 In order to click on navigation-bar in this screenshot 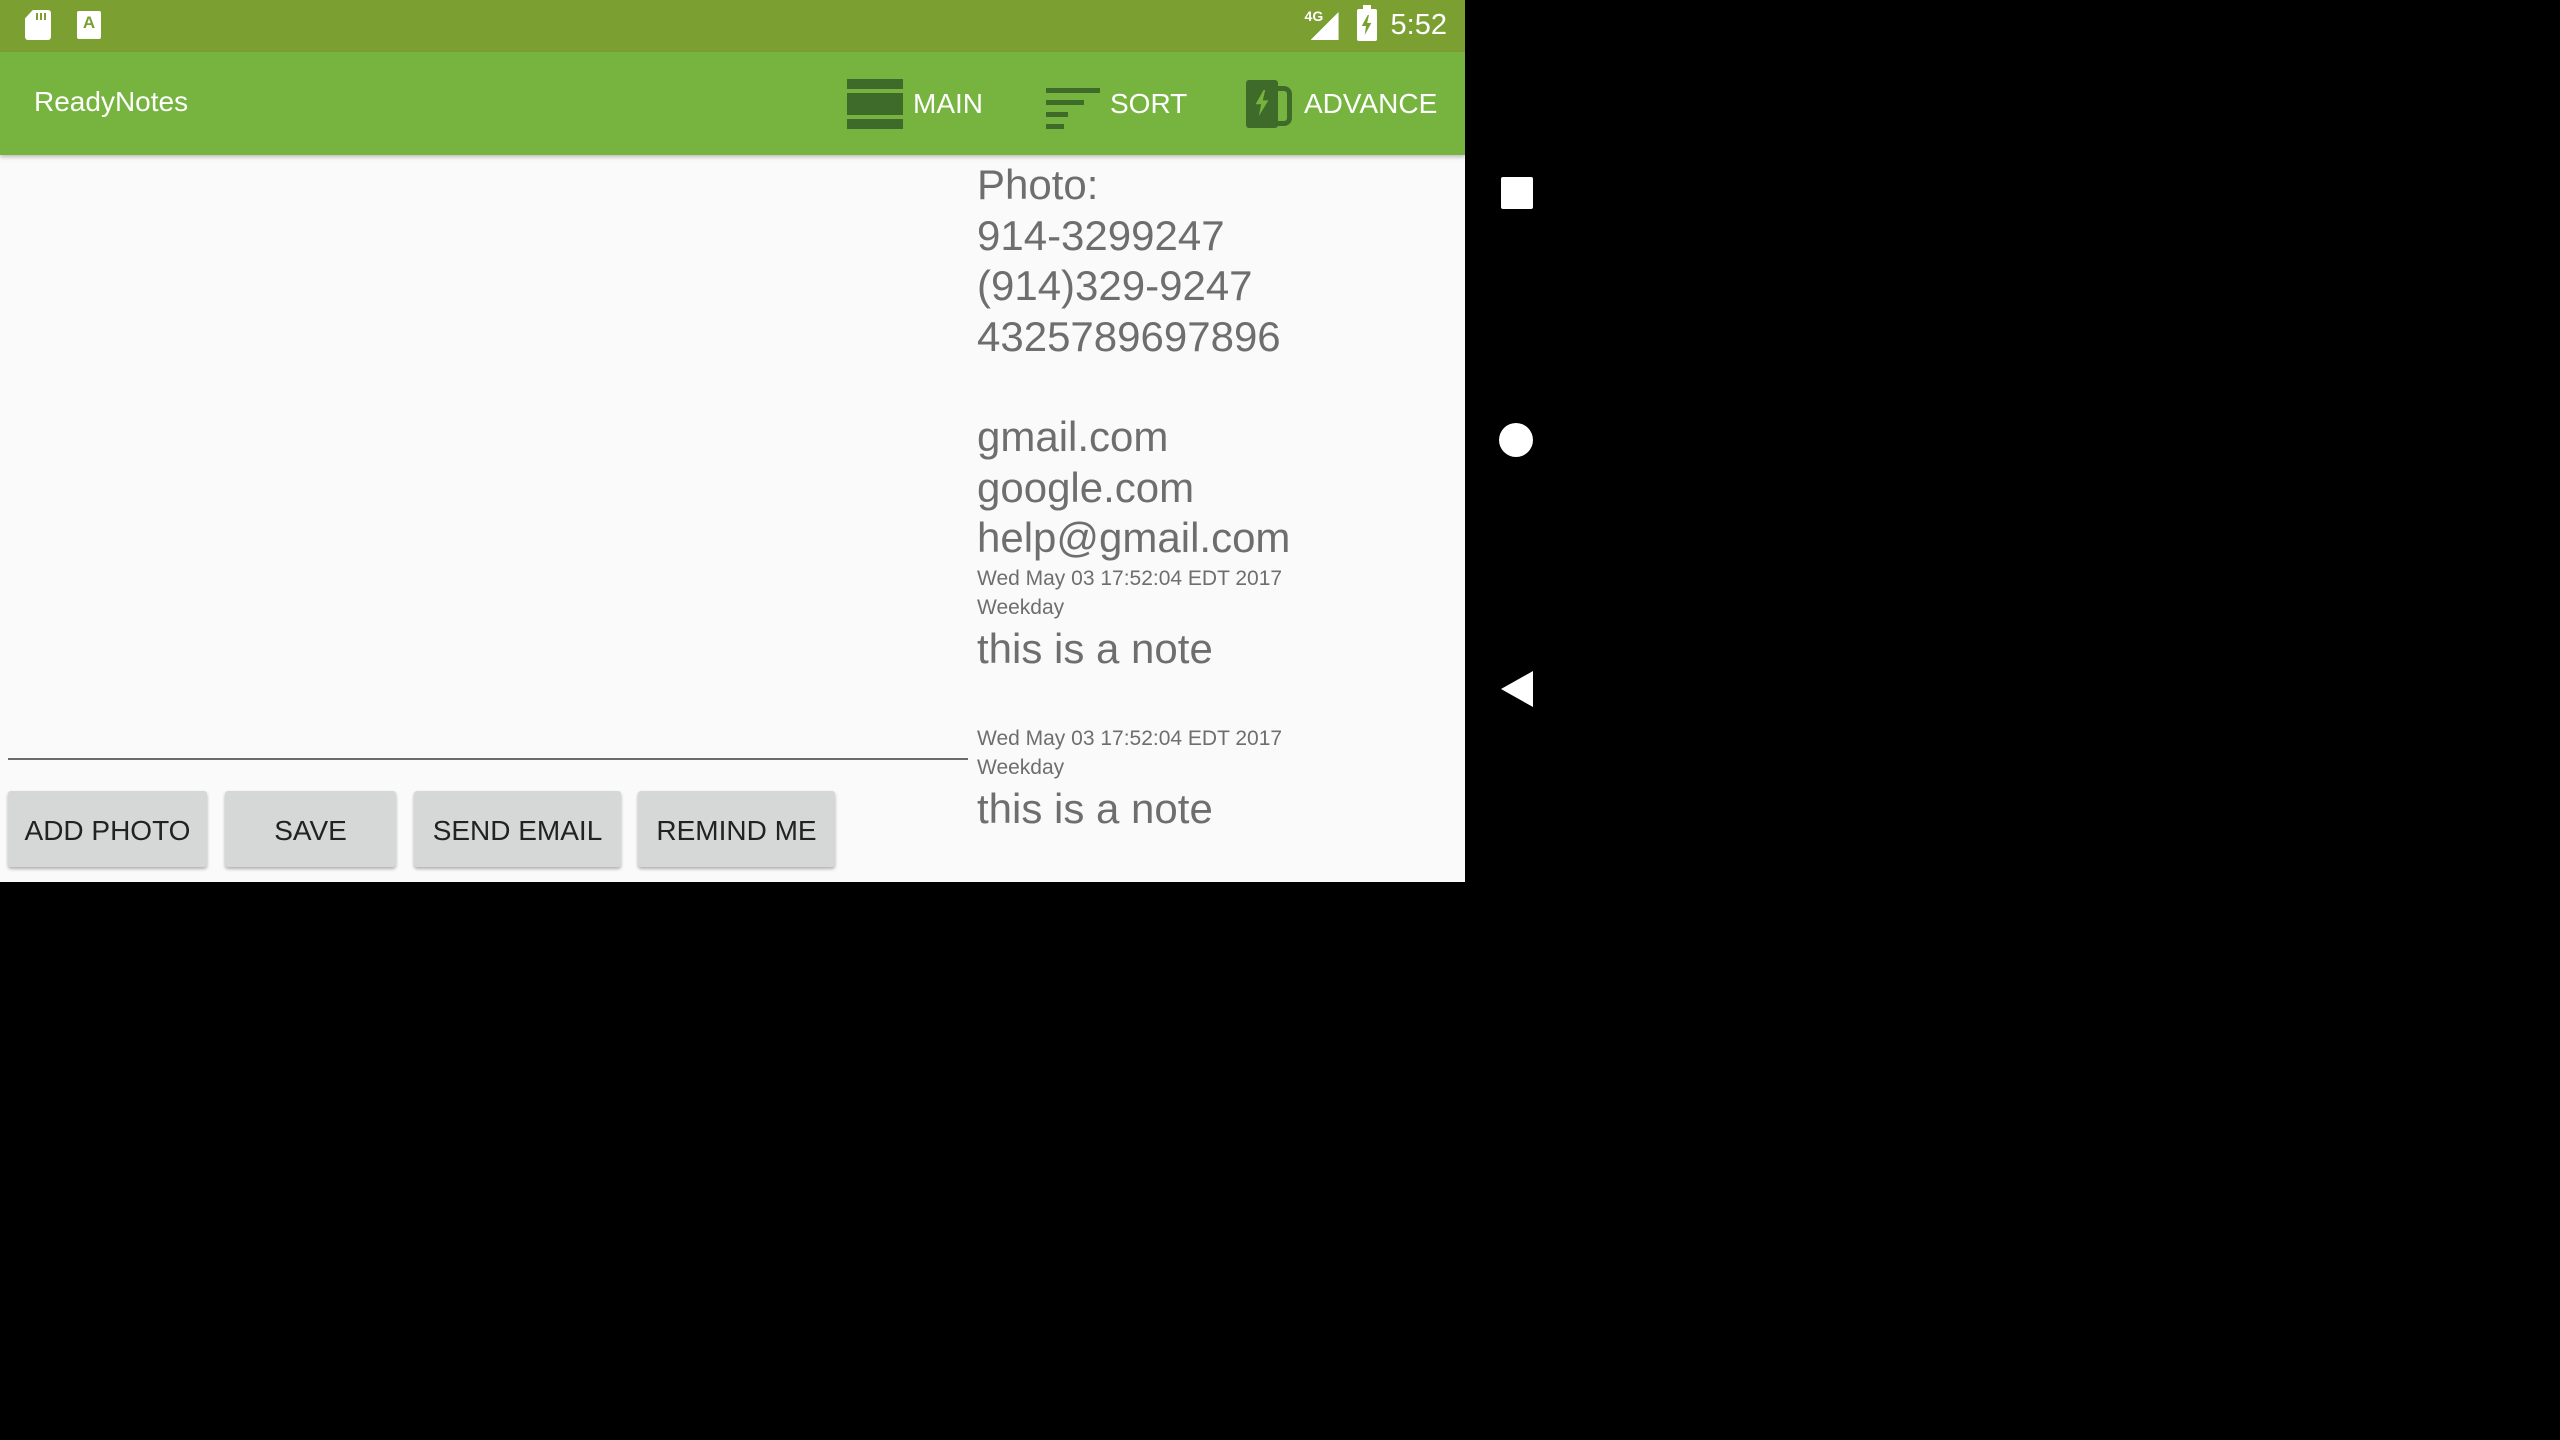, I will do `click(1516, 441)`.